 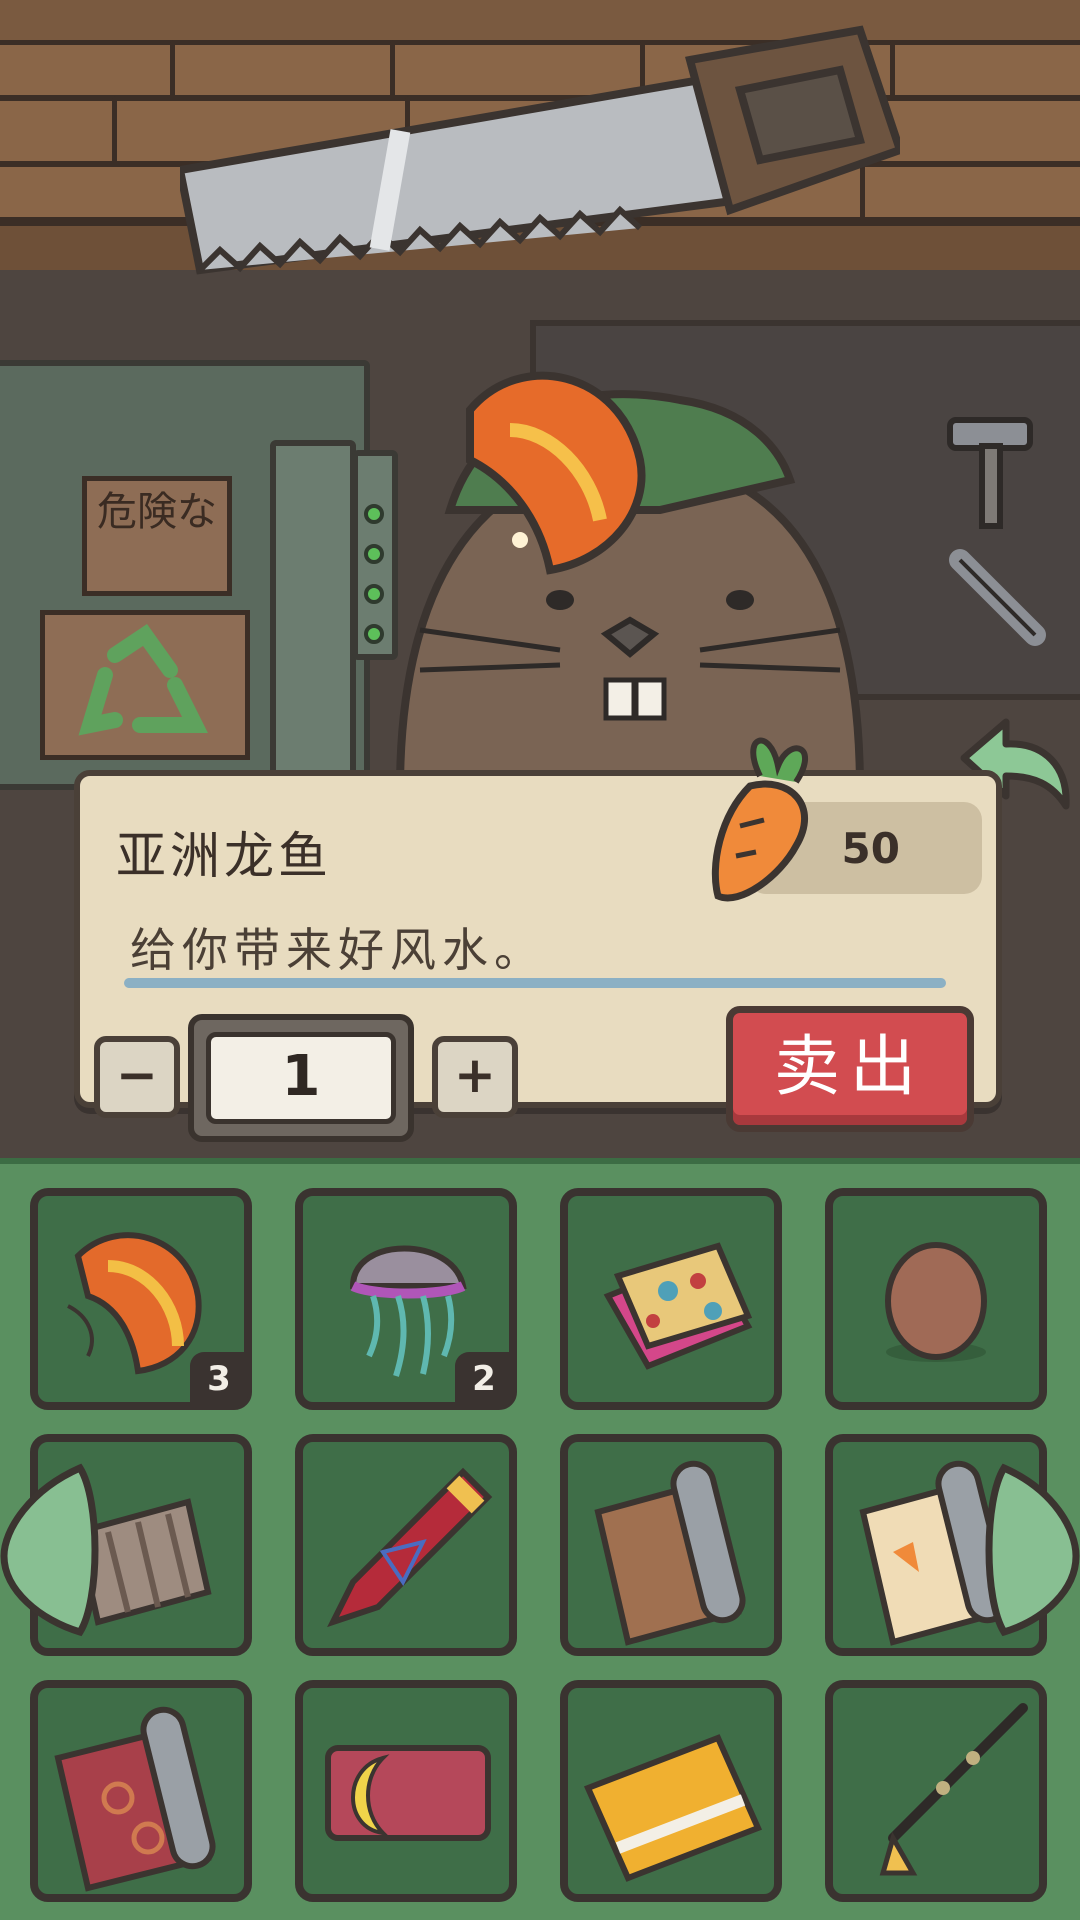 What do you see at coordinates (870, 848) in the screenshot?
I see `price-value: 50` at bounding box center [870, 848].